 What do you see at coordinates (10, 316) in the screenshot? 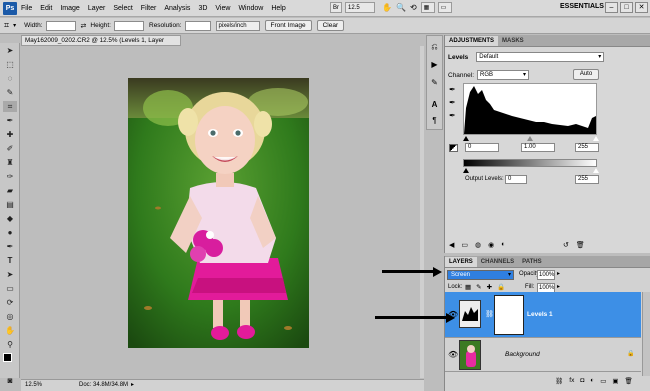
I see `3d-orbit-tool-icon: ◎` at bounding box center [10, 316].